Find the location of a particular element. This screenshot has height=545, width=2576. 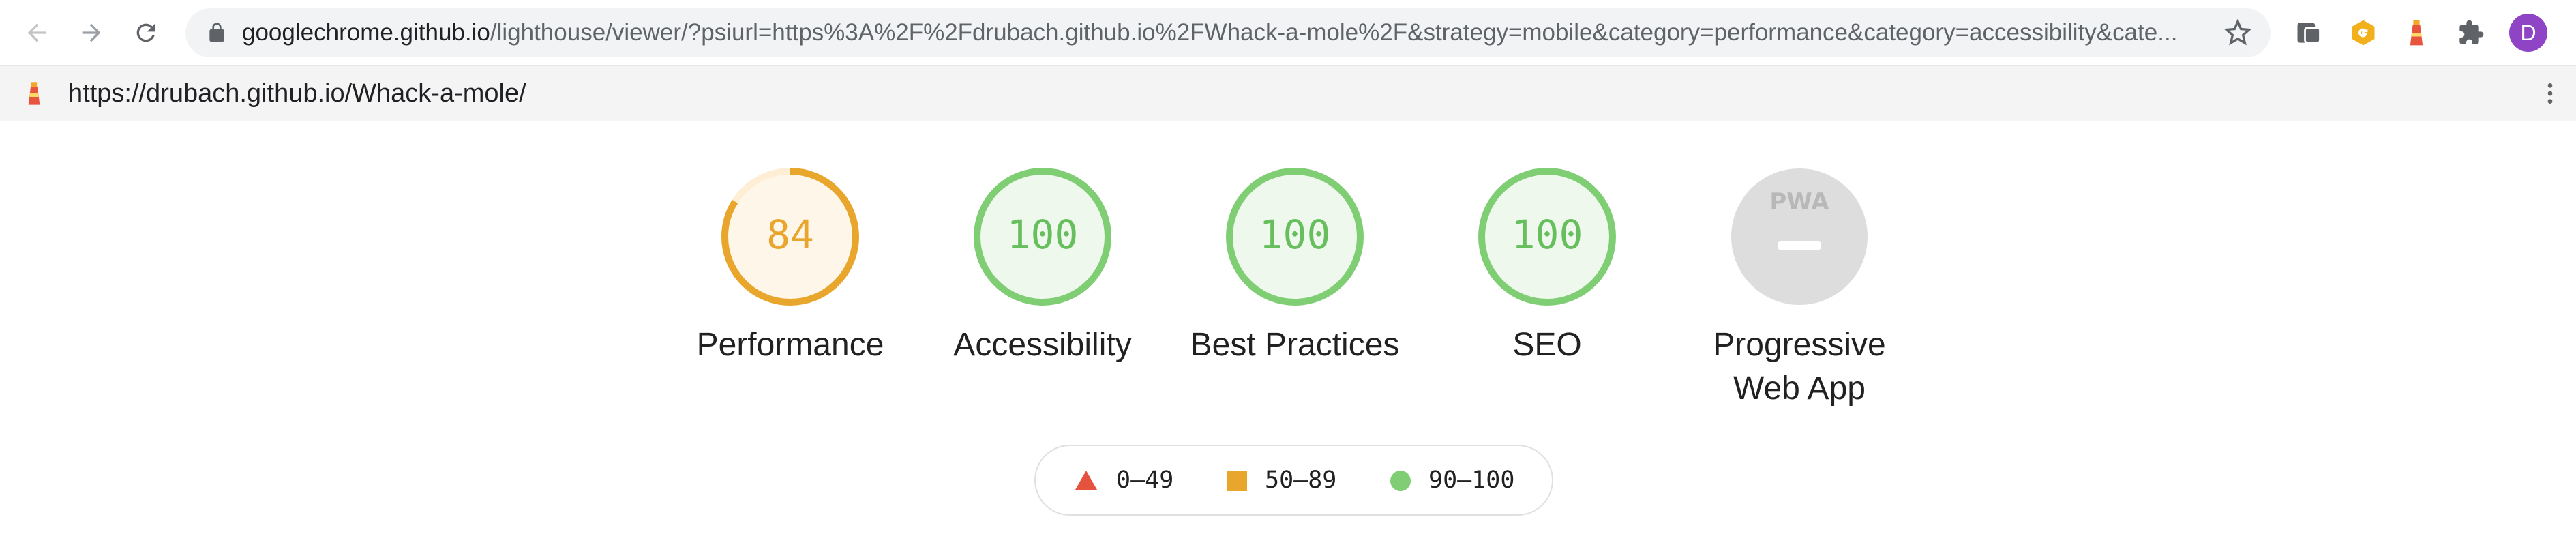

seo-gauge-ring: 100 is located at coordinates (1547, 237).